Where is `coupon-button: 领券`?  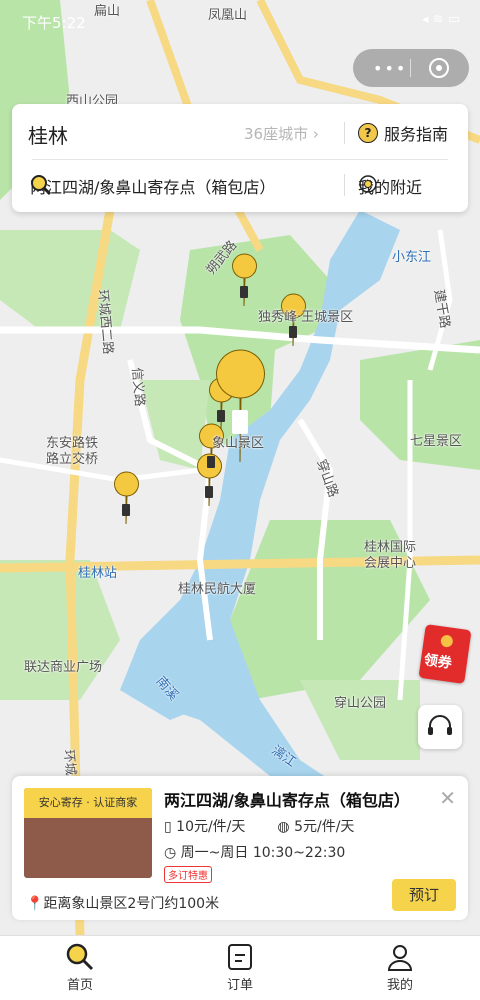 coupon-button: 领券 is located at coordinates (445, 654).